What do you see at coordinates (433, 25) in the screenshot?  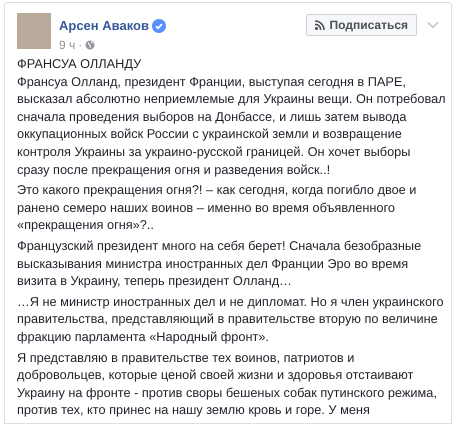 I see `chevron-down-icon` at bounding box center [433, 25].